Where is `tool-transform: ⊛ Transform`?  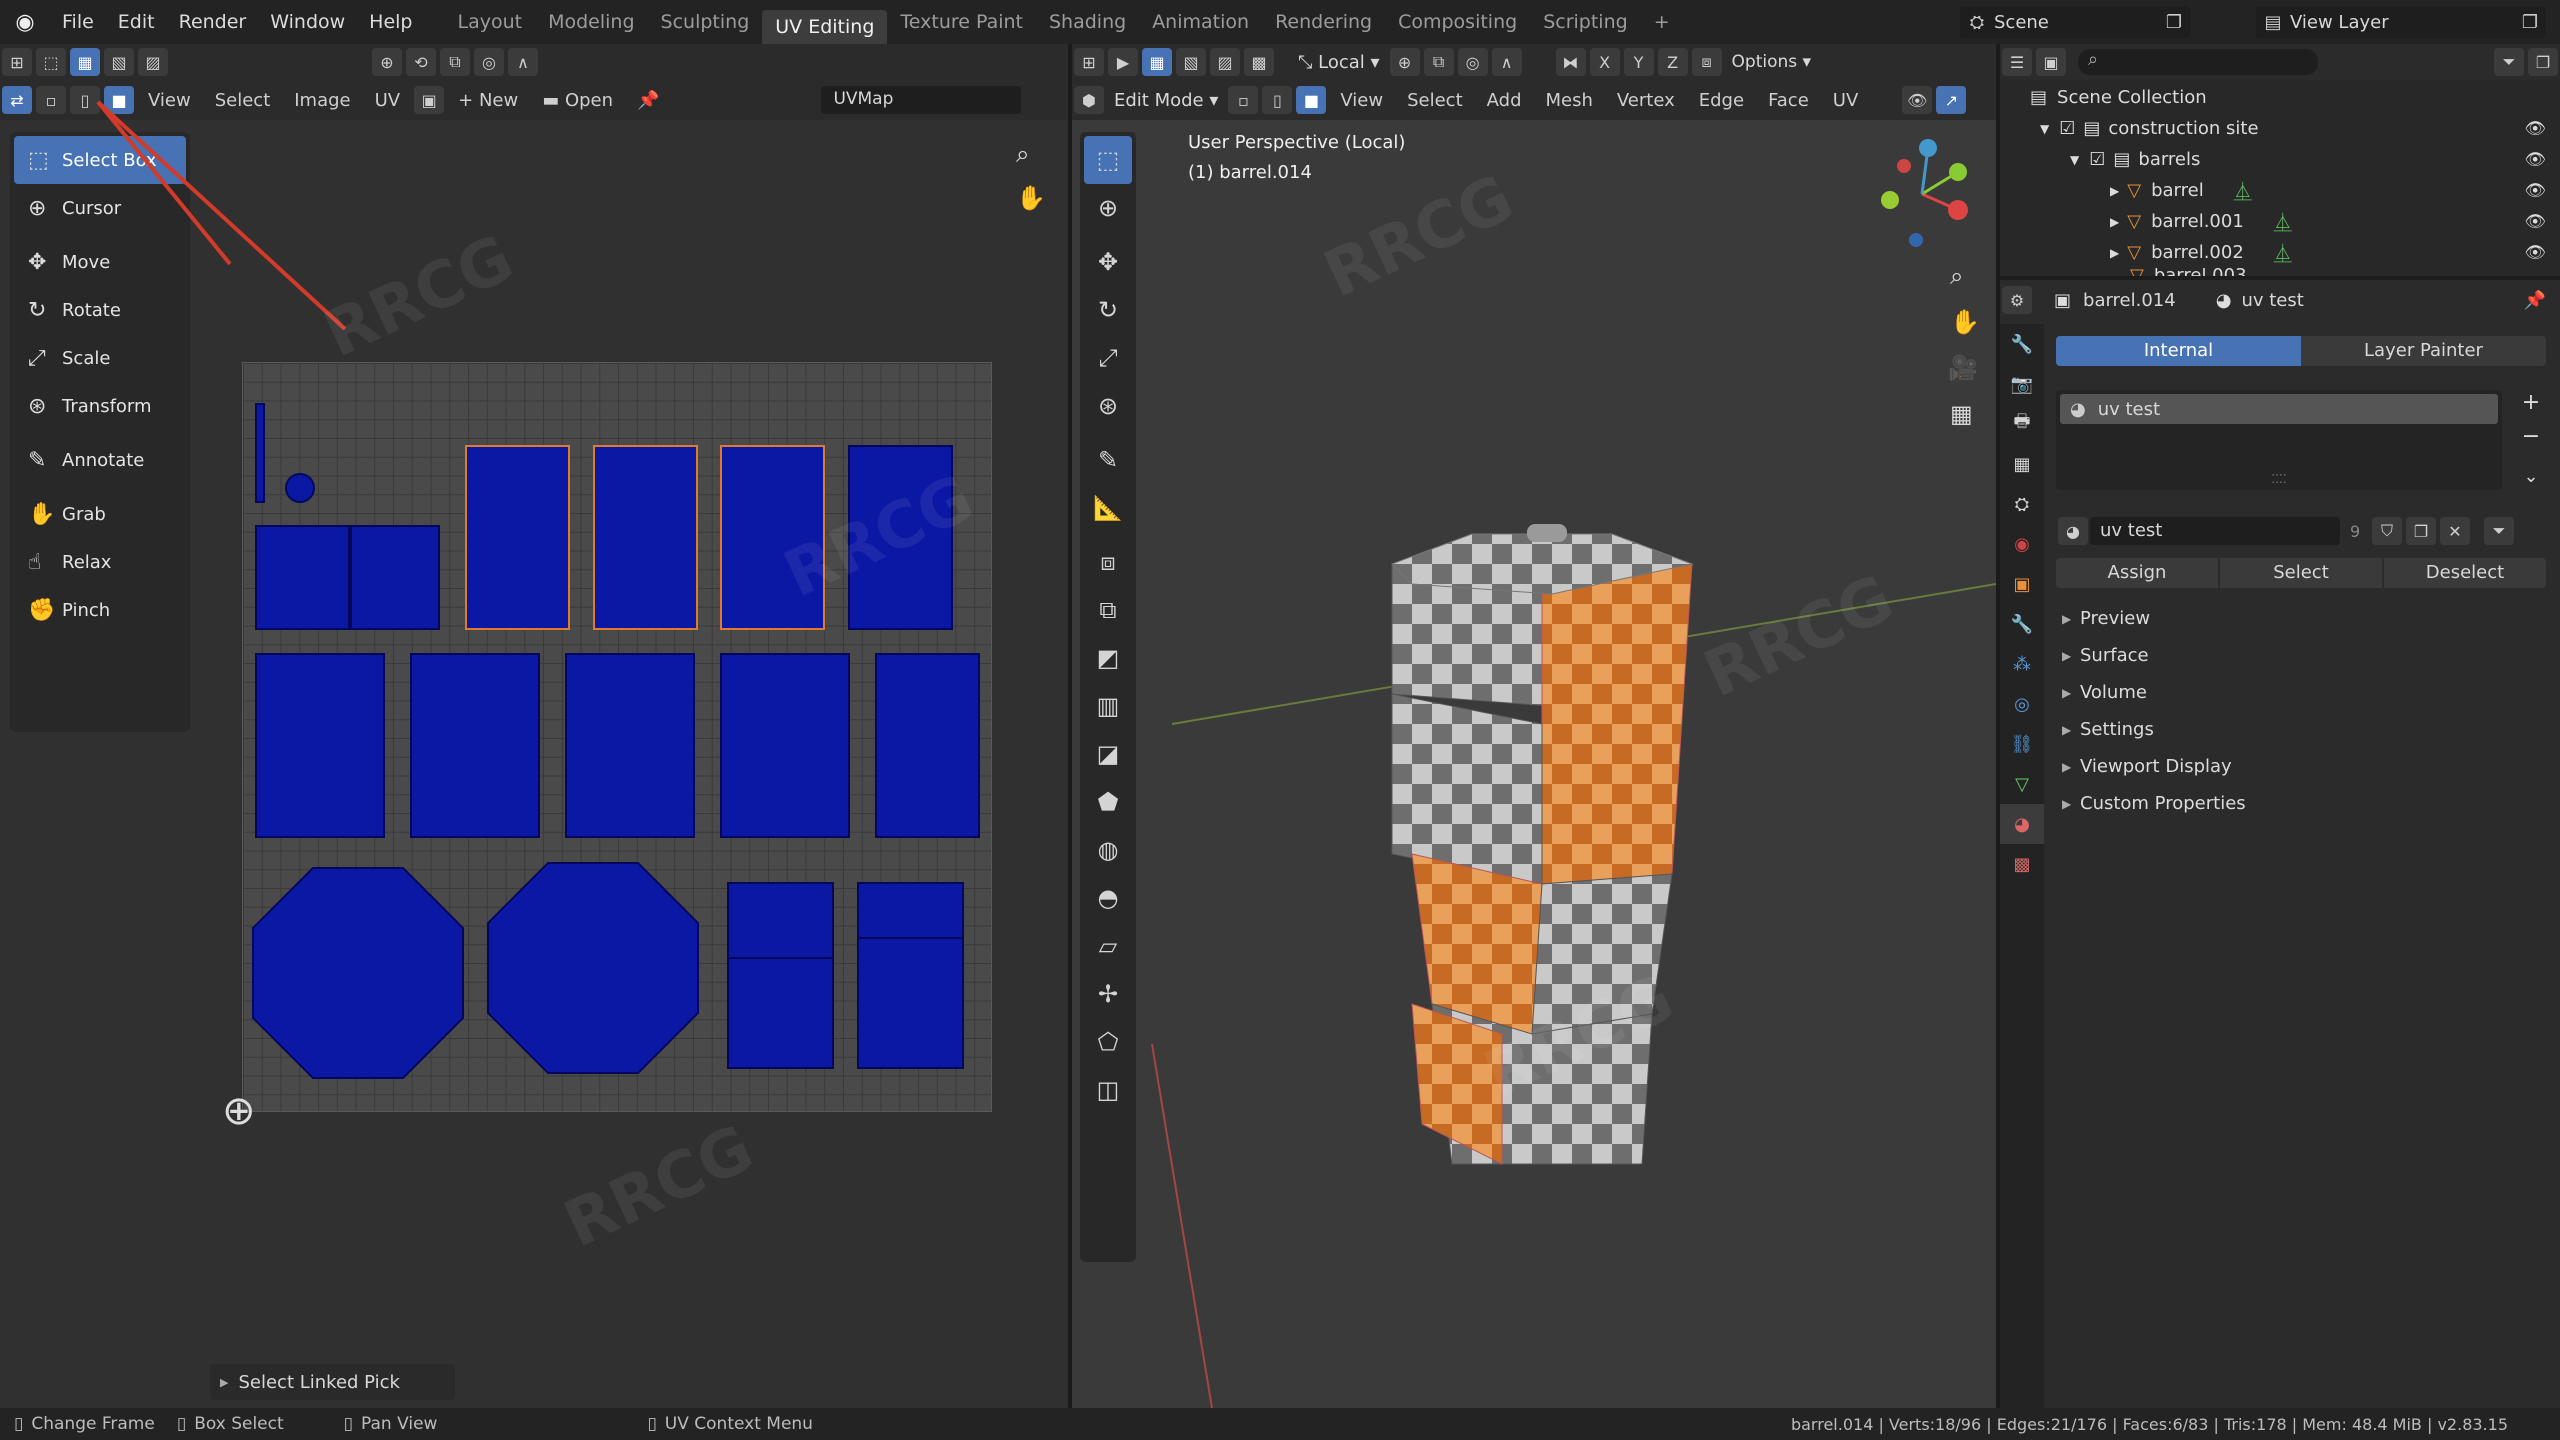 tool-transform: ⊛ Transform is located at coordinates (100, 406).